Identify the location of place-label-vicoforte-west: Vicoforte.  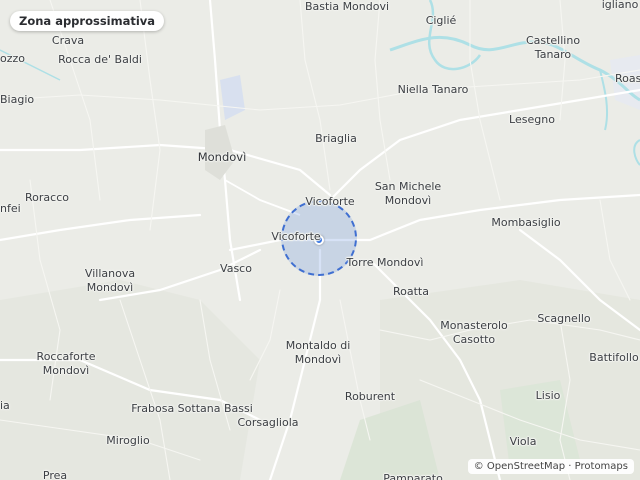
(296, 236).